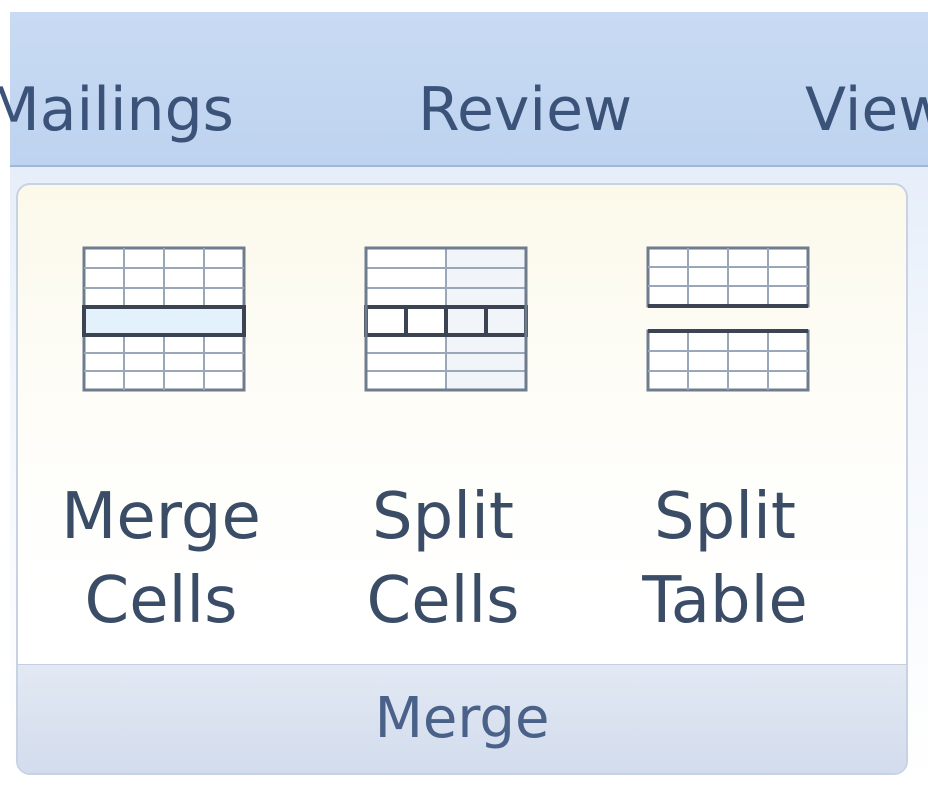  What do you see at coordinates (728, 319) in the screenshot?
I see `split-table-icon` at bounding box center [728, 319].